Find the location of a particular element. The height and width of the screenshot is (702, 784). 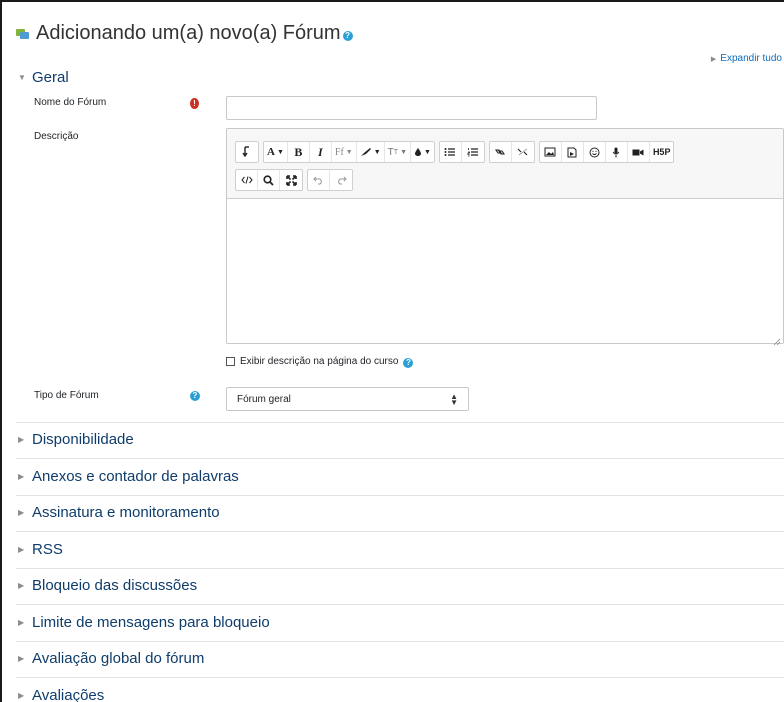

font-color-button: A ▼ is located at coordinates (276, 152).